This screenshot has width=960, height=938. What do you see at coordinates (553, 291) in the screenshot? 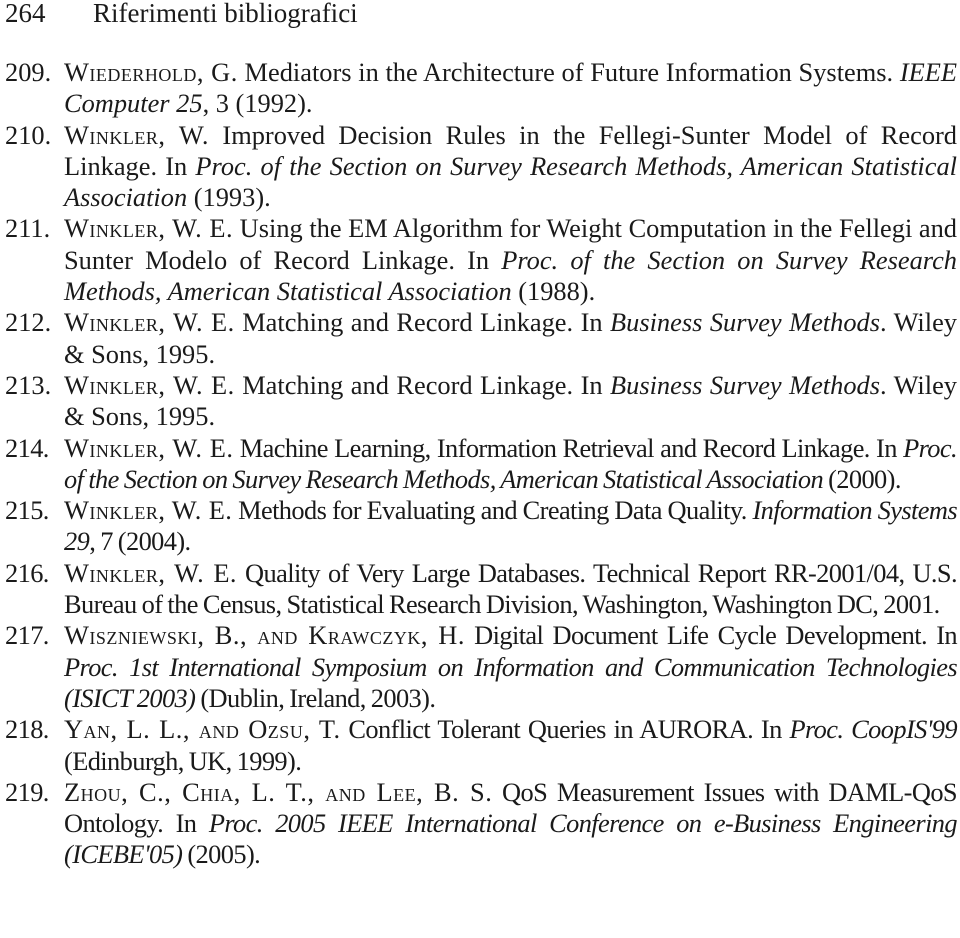
I see `reference-segment: (1988).` at bounding box center [553, 291].